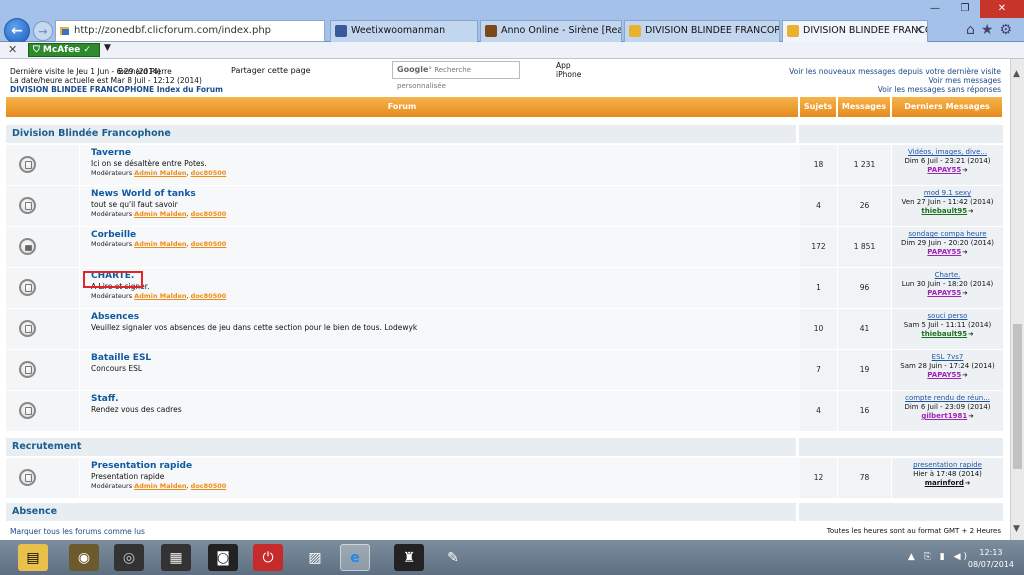 This screenshot has width=1024, height=575. What do you see at coordinates (944, 483) in the screenshot?
I see `last-user-link: marinford` at bounding box center [944, 483].